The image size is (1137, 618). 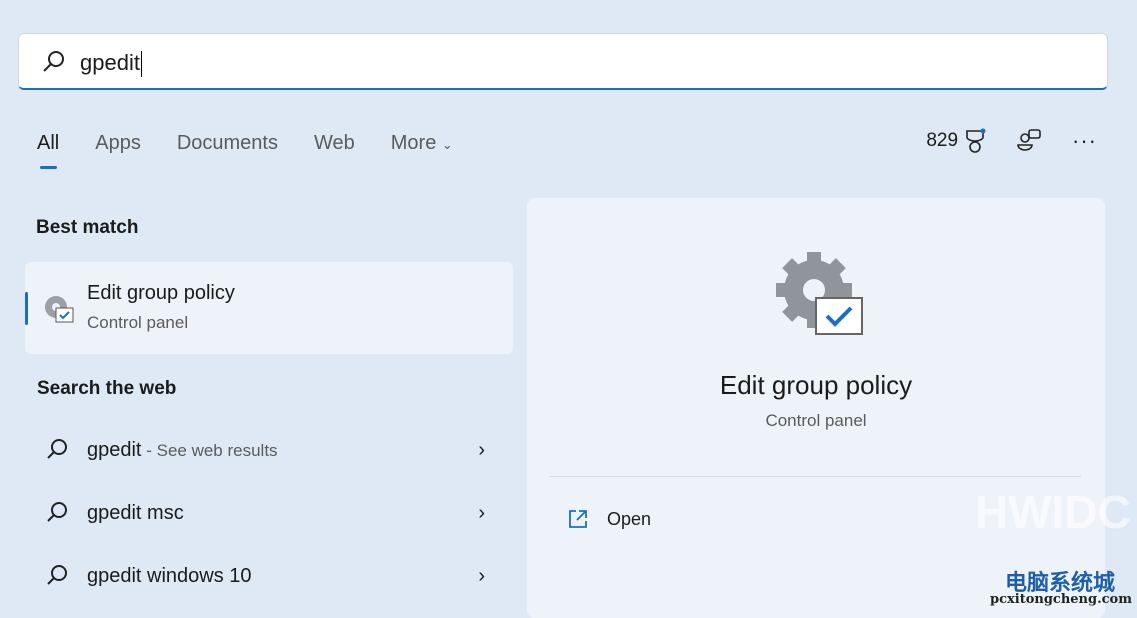 I want to click on web-query: gpedit, so click(x=114, y=449).